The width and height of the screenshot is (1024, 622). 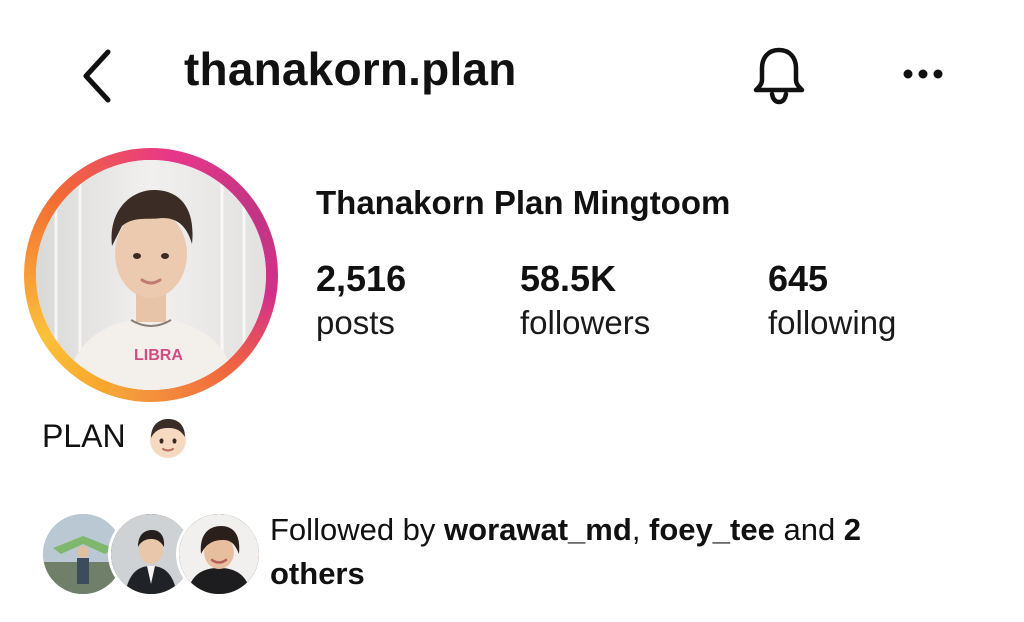 What do you see at coordinates (585, 322) in the screenshot?
I see `followers-label: followers` at bounding box center [585, 322].